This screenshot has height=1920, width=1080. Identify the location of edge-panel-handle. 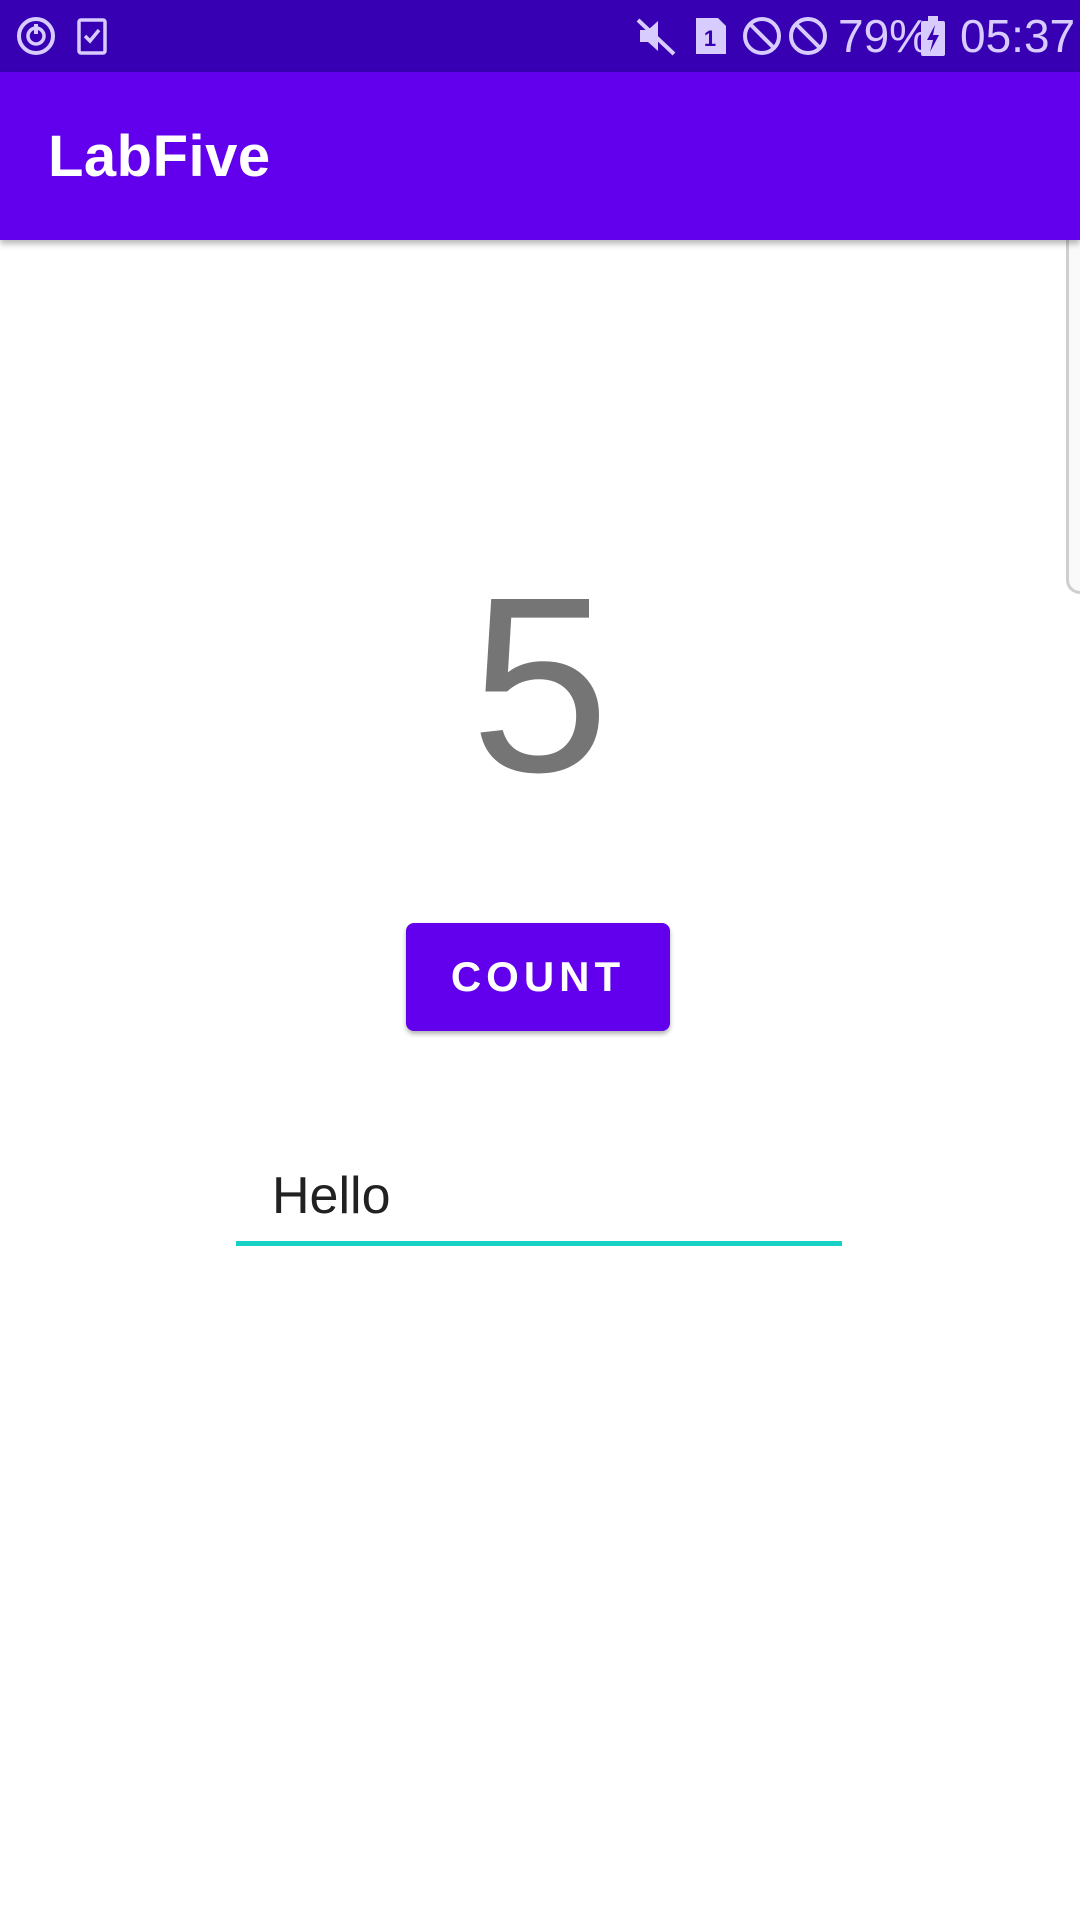
(1073, 408).